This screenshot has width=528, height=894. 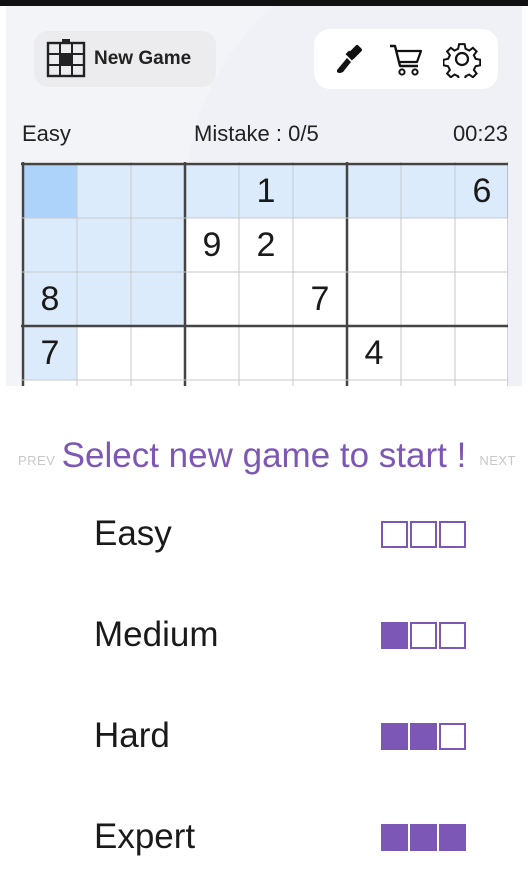 I want to click on cell-number: 1, so click(x=266, y=190).